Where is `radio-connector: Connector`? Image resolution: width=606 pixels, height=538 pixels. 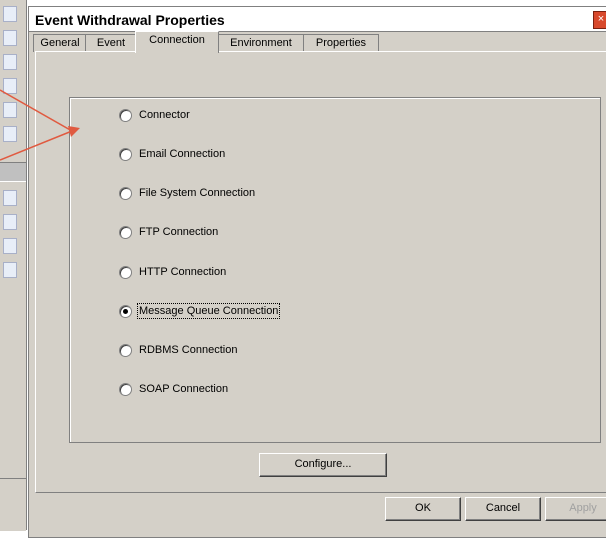
radio-connector: Connector is located at coordinates (154, 115).